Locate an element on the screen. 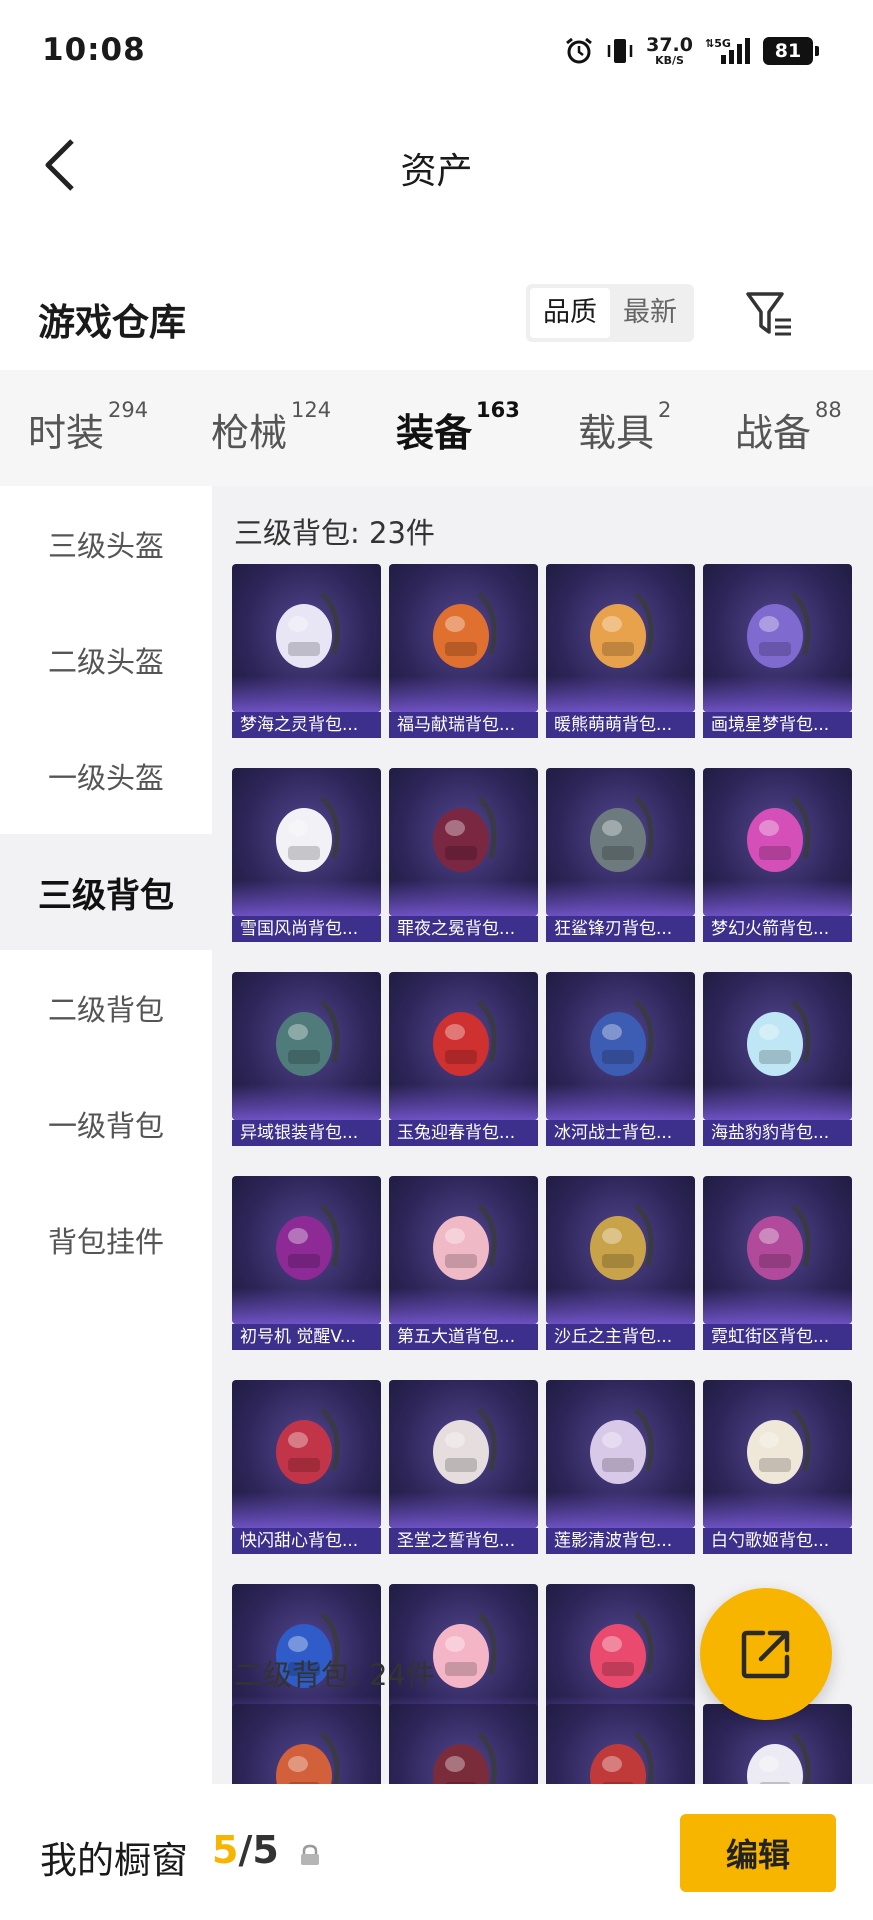  alarm-icon is located at coordinates (579, 50).